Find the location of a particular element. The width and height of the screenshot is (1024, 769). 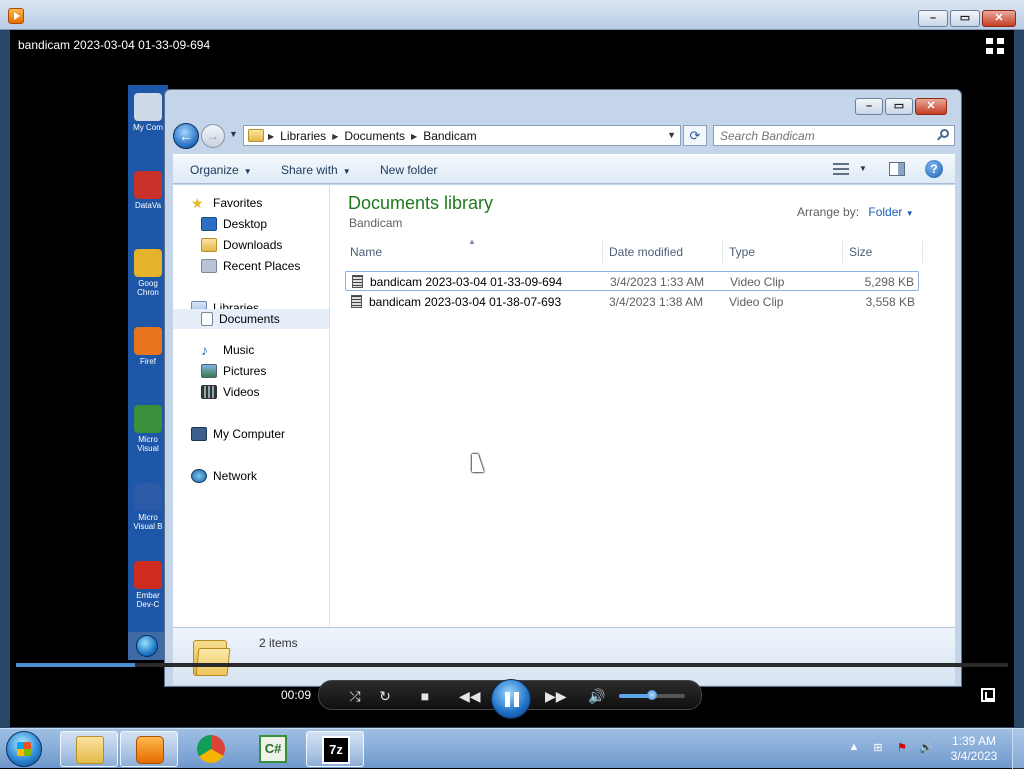

minimize-icon: – is located at coordinates (933, 18).